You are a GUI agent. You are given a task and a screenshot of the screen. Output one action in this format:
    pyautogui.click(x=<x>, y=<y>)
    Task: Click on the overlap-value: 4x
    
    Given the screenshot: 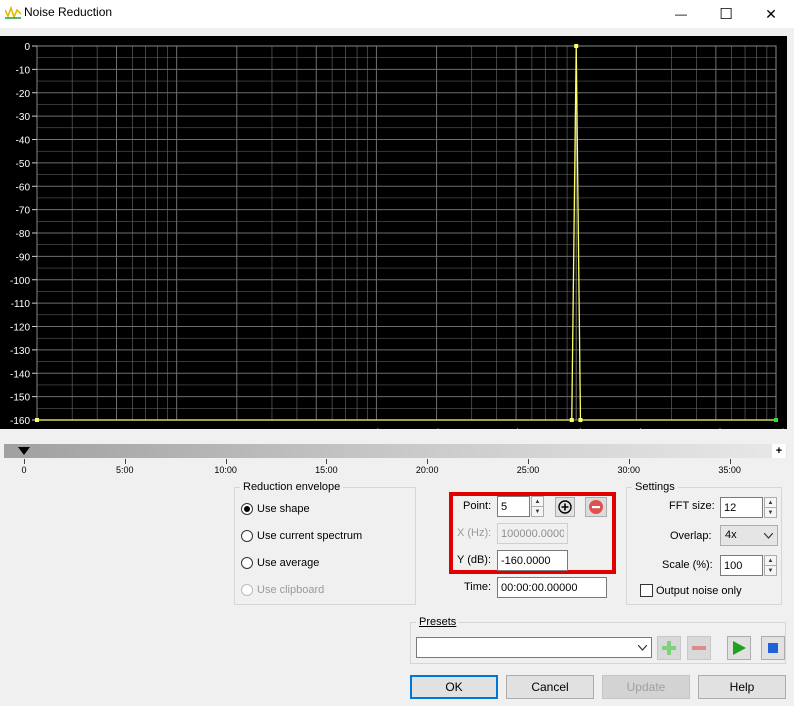 What is the action you would take?
    pyautogui.click(x=731, y=535)
    